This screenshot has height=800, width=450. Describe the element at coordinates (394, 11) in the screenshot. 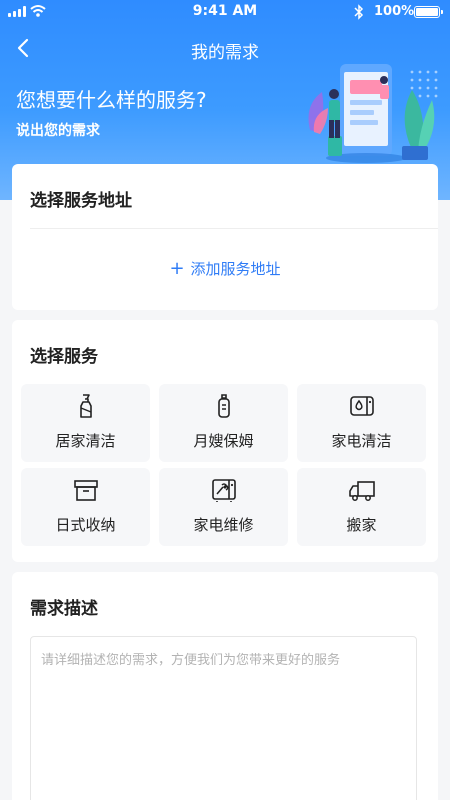

I see `battery-percent: 100%` at that location.